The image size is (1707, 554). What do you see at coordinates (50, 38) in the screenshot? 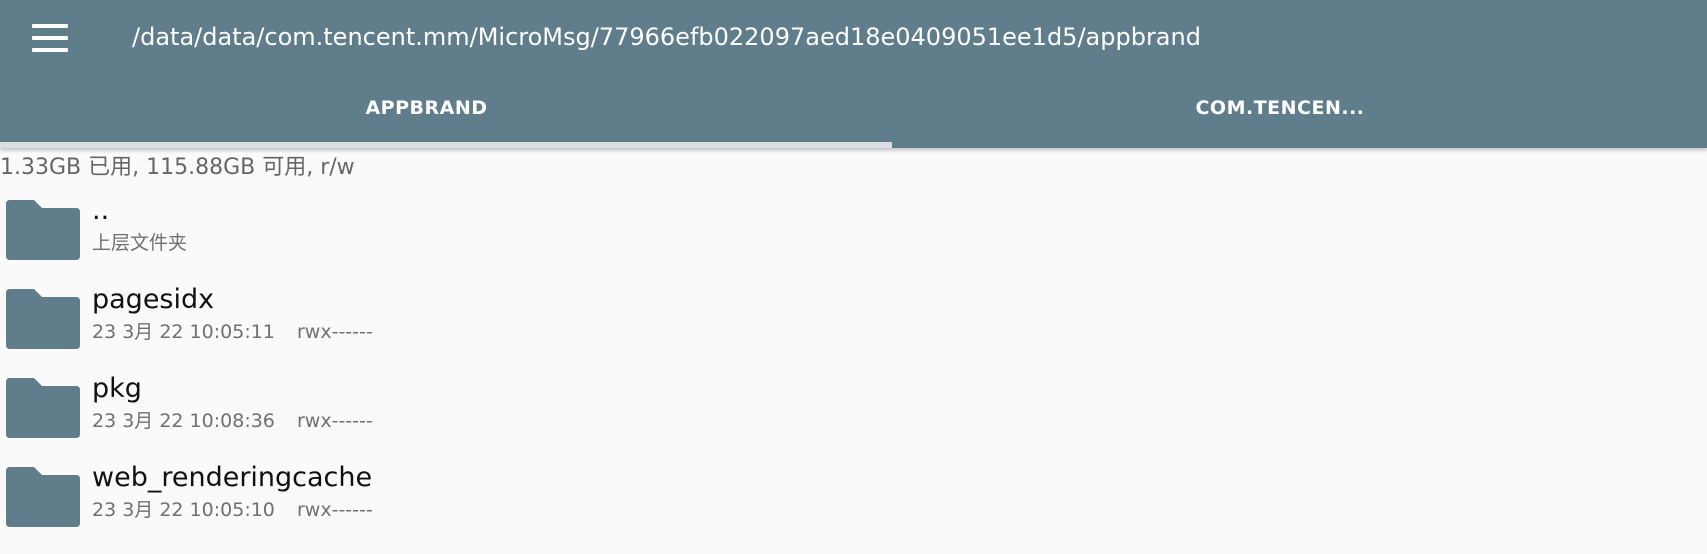
I see `hamburger-menu-icon` at bounding box center [50, 38].